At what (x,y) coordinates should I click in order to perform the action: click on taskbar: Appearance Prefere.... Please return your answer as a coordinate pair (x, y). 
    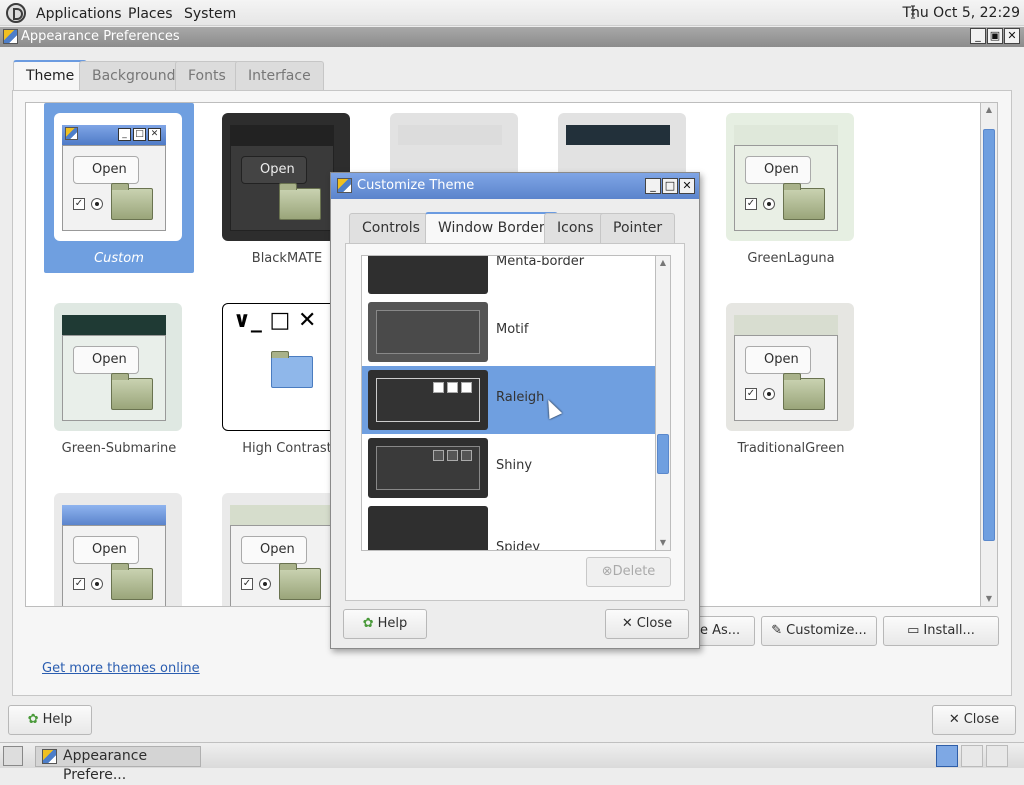
    Looking at the image, I should click on (512, 762).